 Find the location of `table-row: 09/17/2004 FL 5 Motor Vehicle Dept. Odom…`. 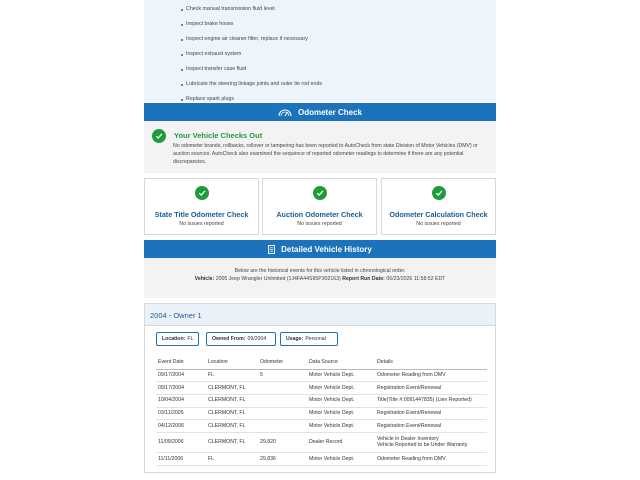

table-row: 09/17/2004 FL 5 Motor Vehicle Dept. Odom… is located at coordinates (321, 376).